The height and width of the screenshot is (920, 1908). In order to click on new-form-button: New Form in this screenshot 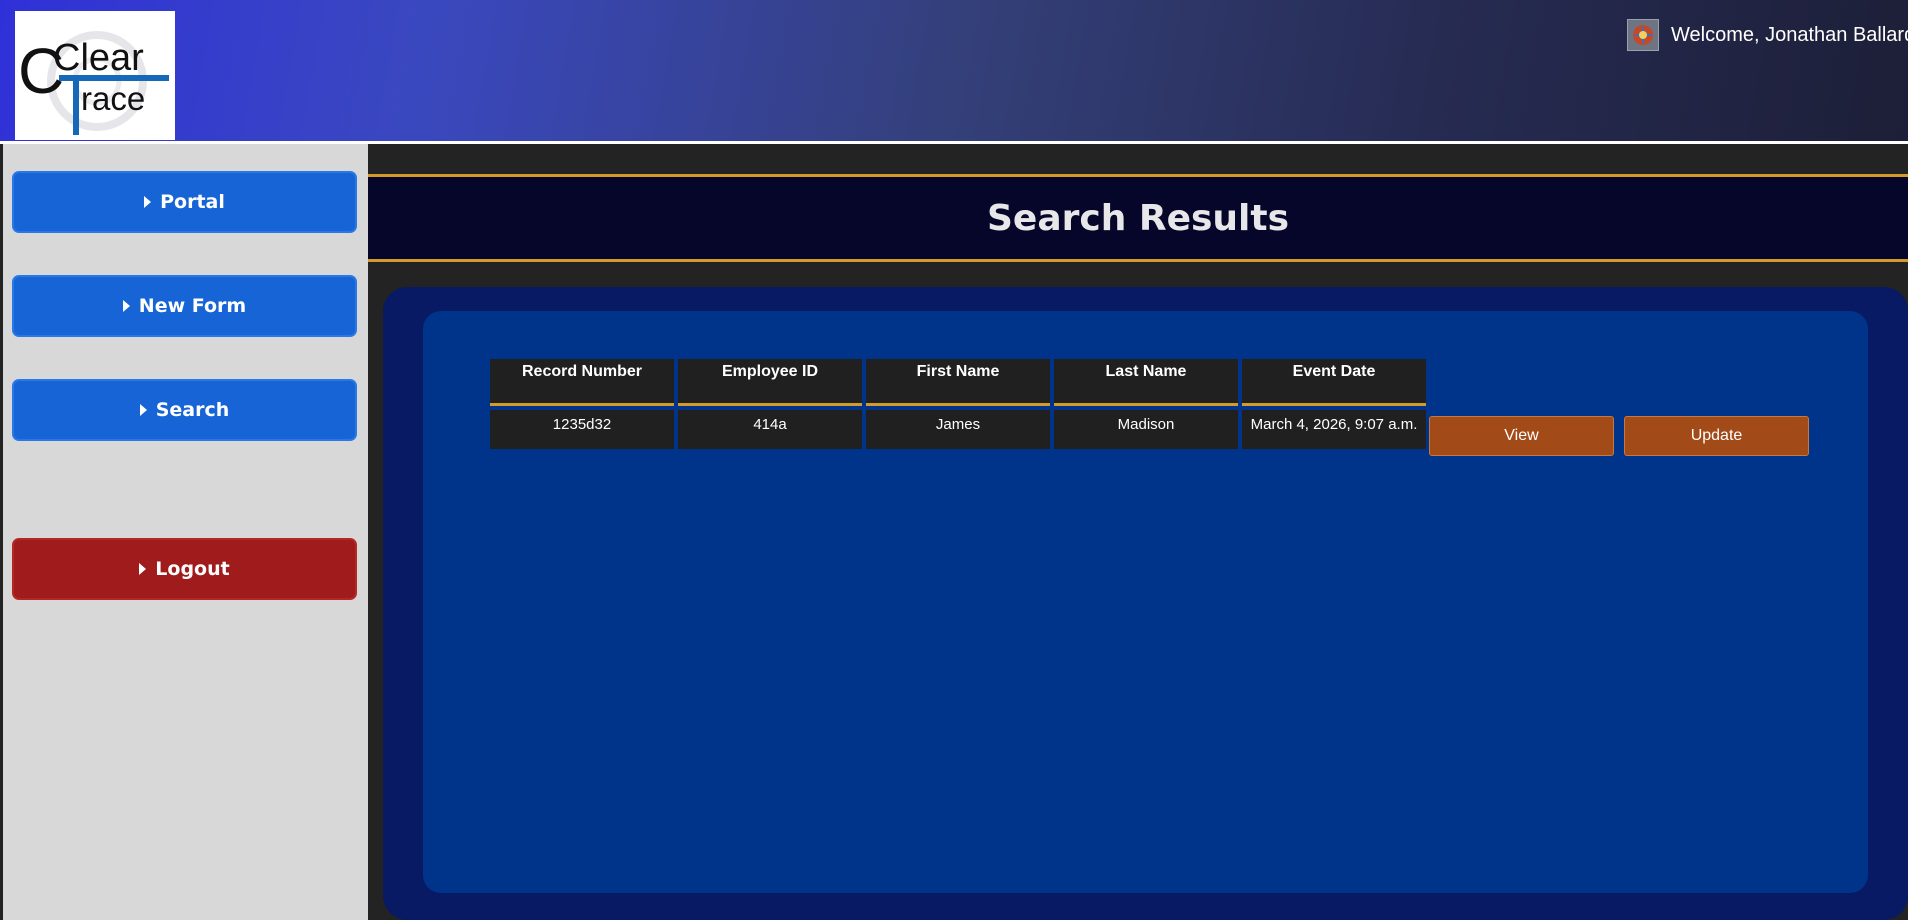, I will do `click(184, 306)`.